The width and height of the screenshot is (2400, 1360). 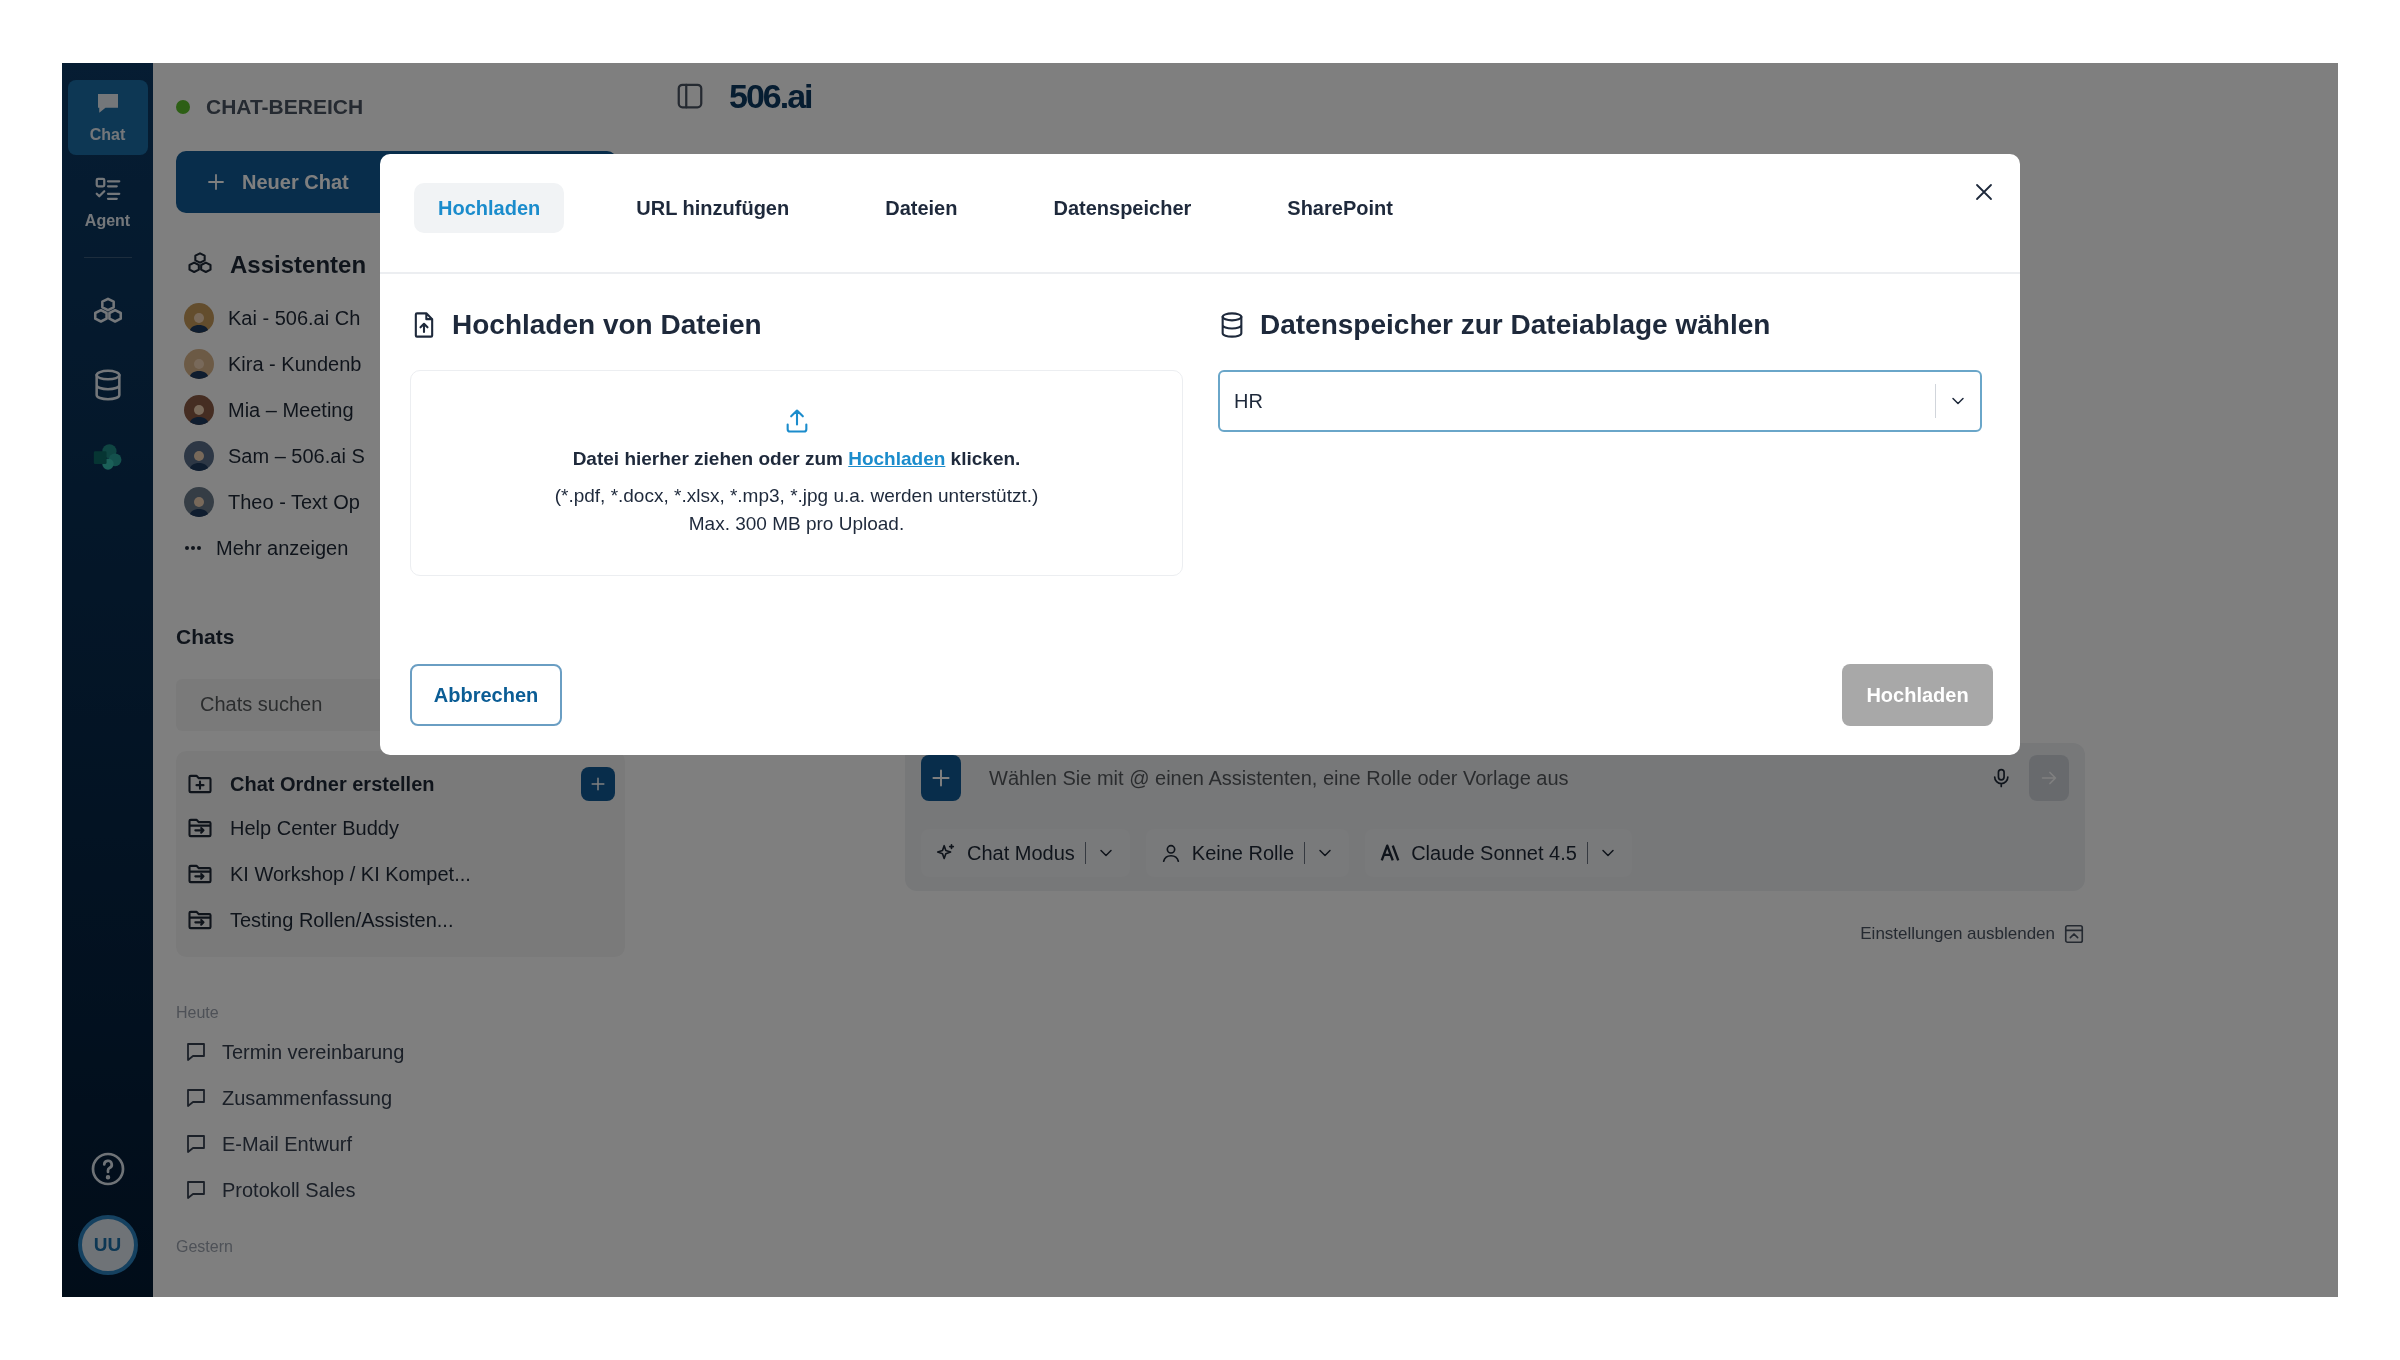 I want to click on upload-instruction: Datei hierher ziehen oder zum Hochladen klicken., so click(x=796, y=459).